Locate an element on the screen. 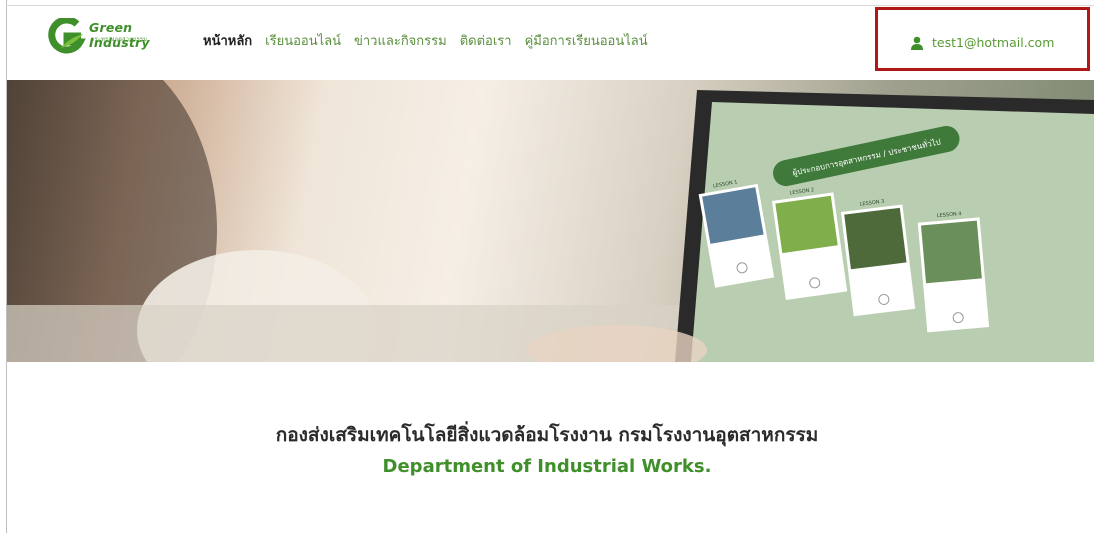 The height and width of the screenshot is (533, 1094). user-account-highlight: test1@hotmail.com is located at coordinates (982, 39).